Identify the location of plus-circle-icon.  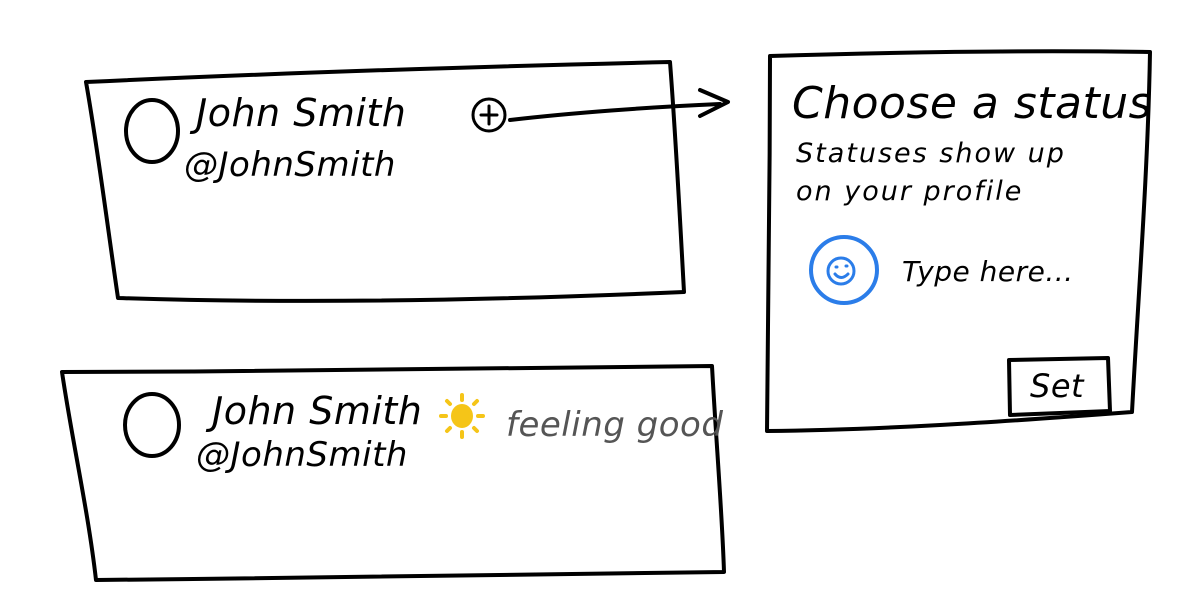
(489, 115).